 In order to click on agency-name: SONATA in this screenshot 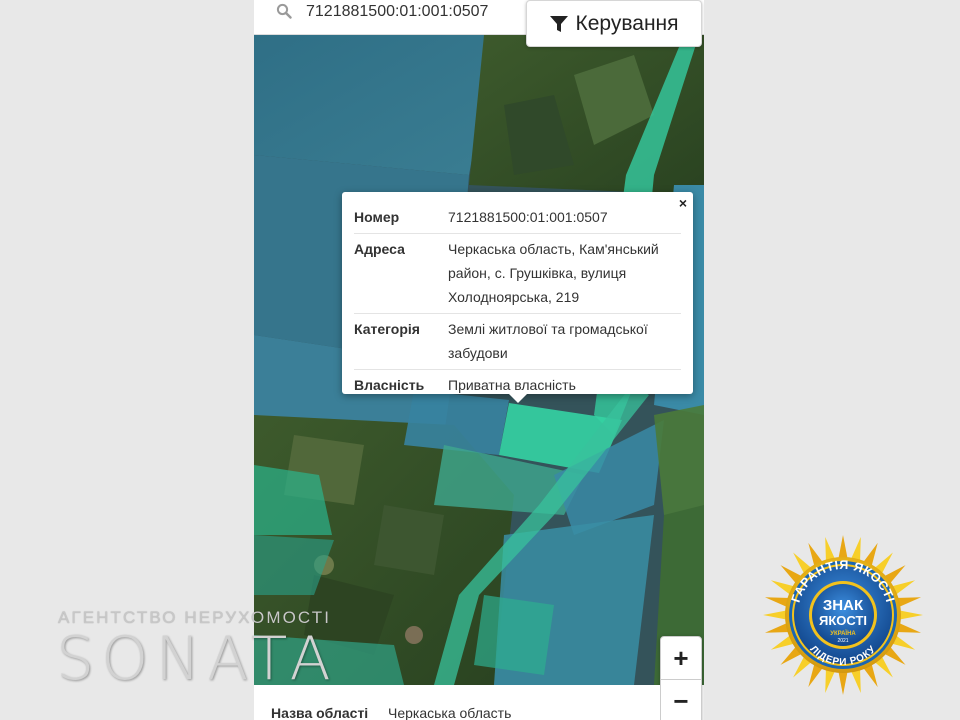, I will do `click(197, 659)`.